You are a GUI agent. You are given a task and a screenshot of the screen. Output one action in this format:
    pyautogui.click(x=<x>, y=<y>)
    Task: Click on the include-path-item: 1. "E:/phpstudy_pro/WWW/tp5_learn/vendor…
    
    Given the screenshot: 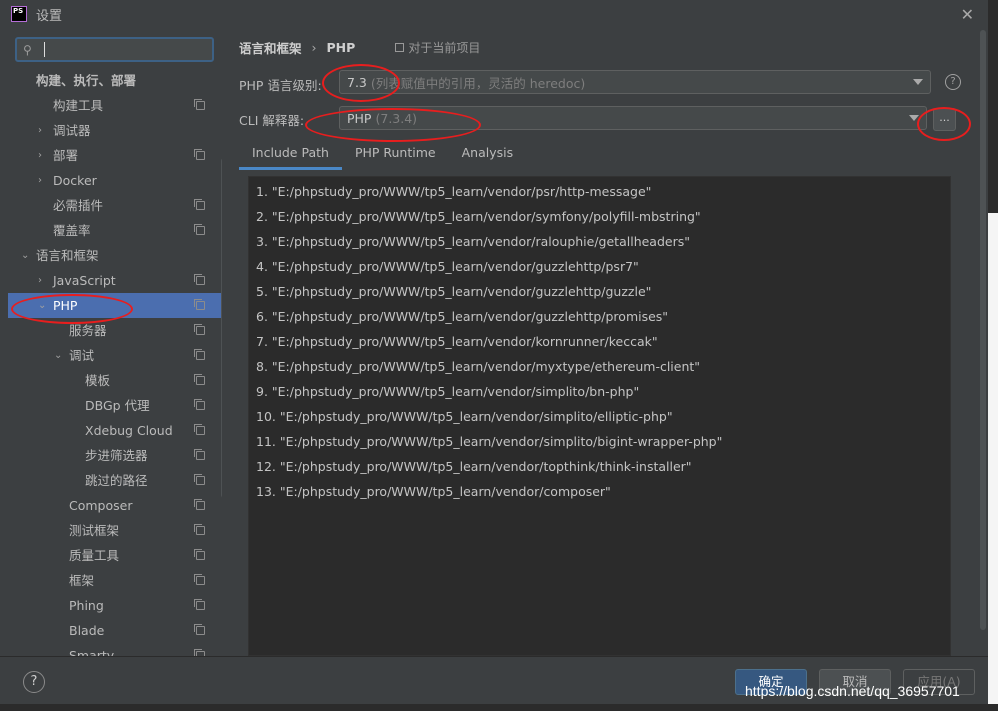 What is the action you would take?
    pyautogui.click(x=453, y=191)
    